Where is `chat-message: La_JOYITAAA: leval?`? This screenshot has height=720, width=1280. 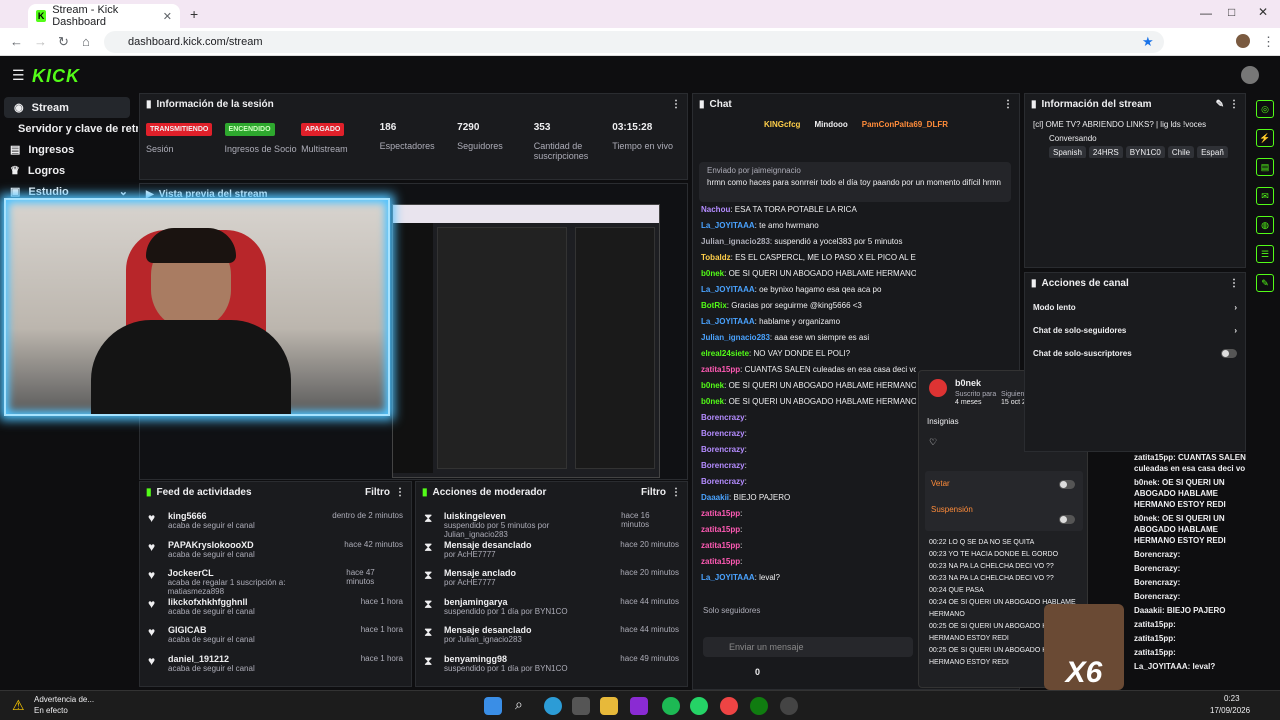
chat-message: La_JOYITAAA: leval? is located at coordinates (808, 578).